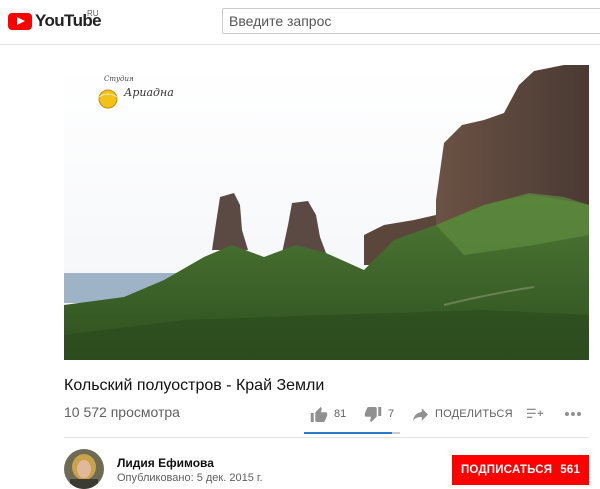  Describe the element at coordinates (149, 92) in the screenshot. I see `watermark-name: Ариадна` at that location.